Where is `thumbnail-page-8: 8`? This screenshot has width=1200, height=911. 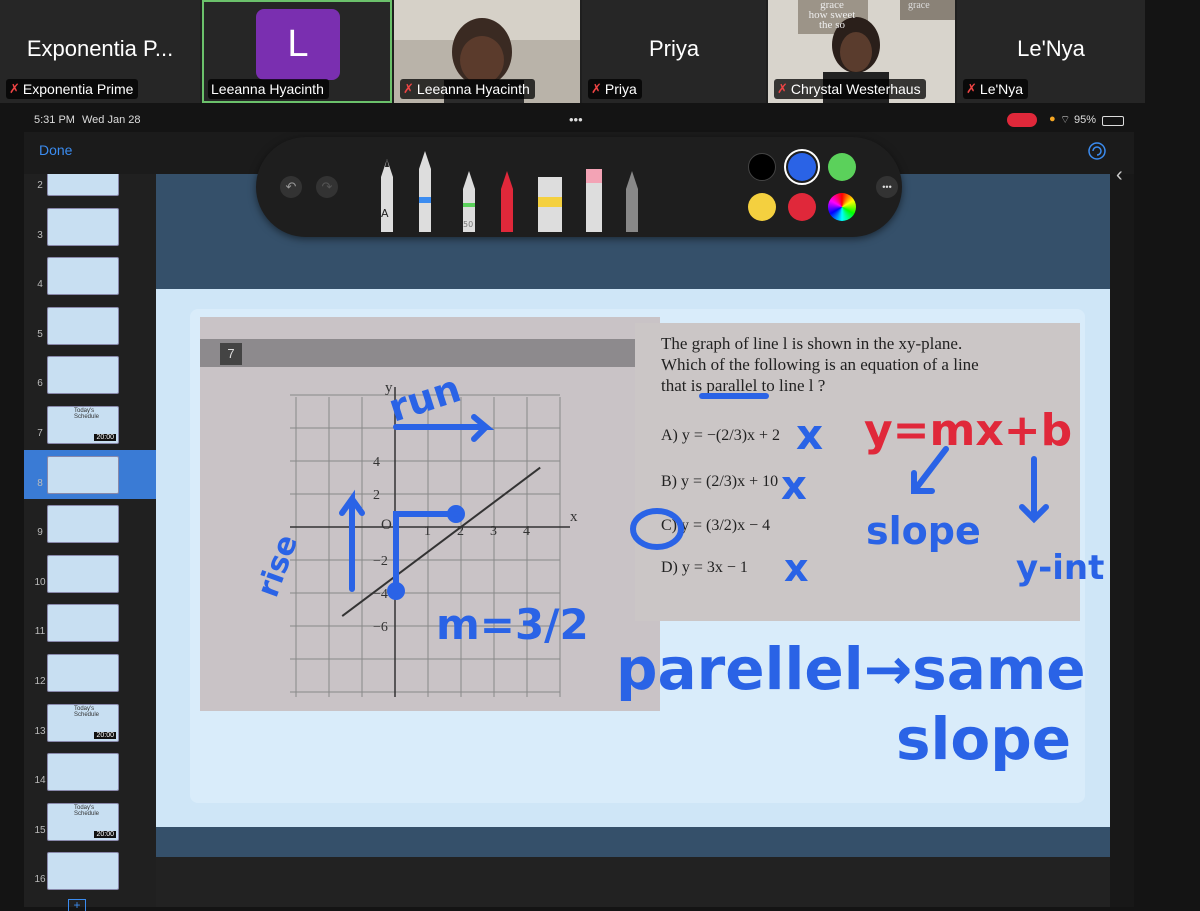 thumbnail-page-8: 8 is located at coordinates (90, 474).